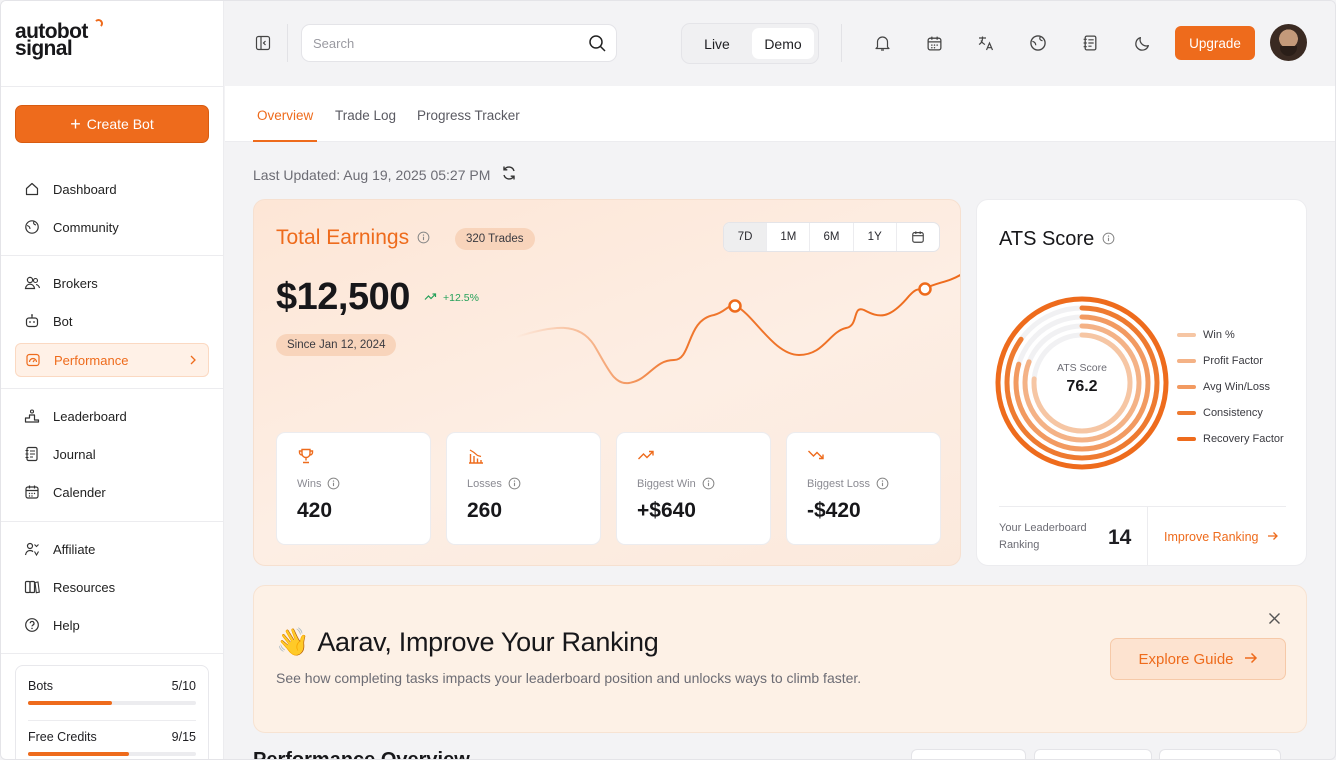  Describe the element at coordinates (1082, 386) in the screenshot. I see `ats-center-value: 76.2` at that location.